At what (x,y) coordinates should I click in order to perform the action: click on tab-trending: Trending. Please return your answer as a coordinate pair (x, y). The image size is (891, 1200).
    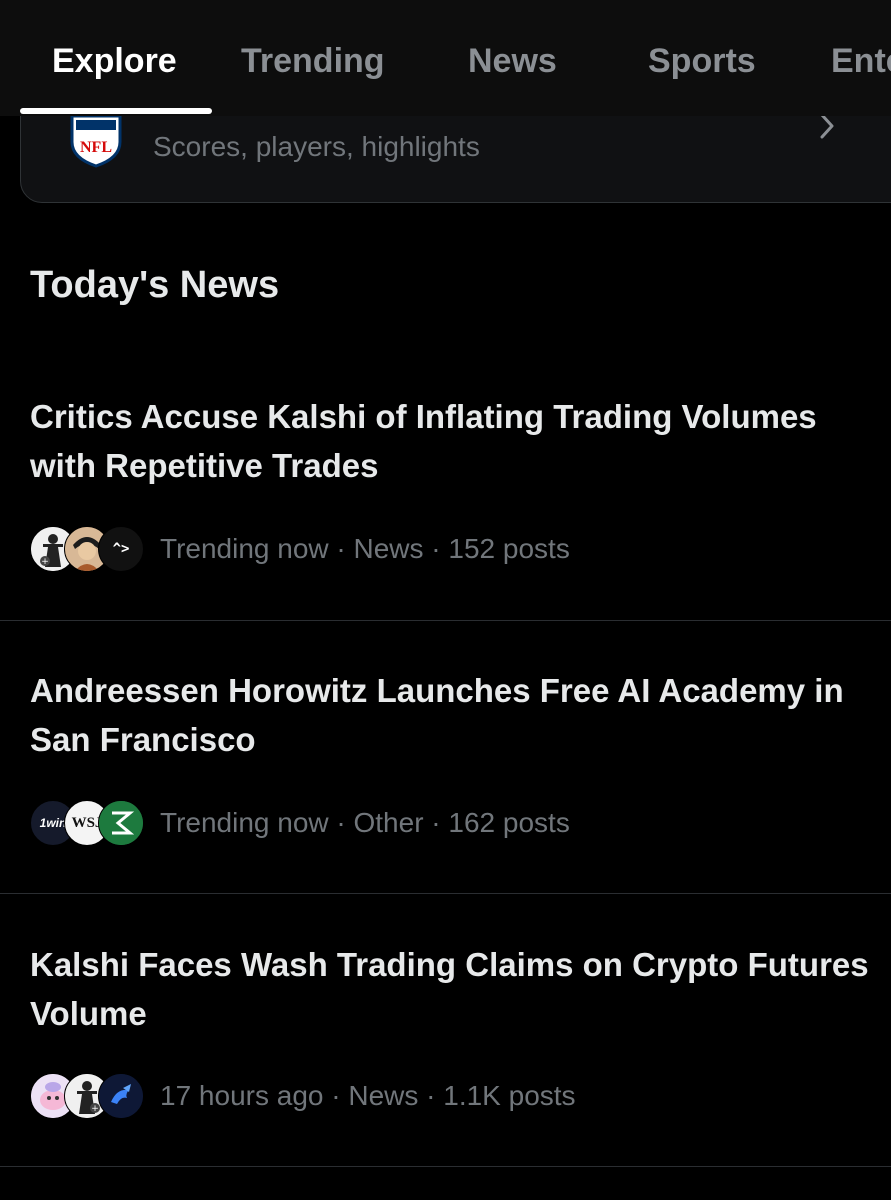
    Looking at the image, I should click on (313, 61).